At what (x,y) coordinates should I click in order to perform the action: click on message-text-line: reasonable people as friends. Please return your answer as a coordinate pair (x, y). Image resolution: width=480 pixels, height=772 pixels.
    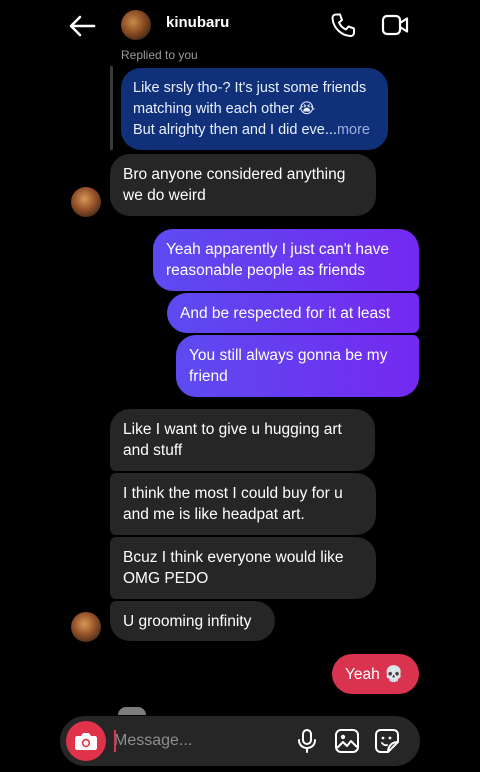
    Looking at the image, I should click on (266, 270).